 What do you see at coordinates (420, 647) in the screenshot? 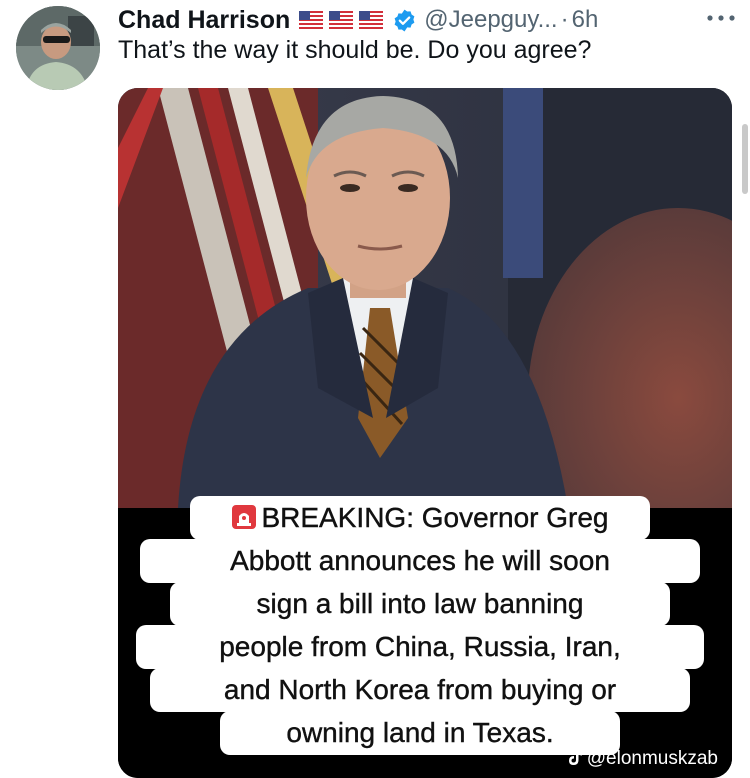
I see `caption-line-4: people from China, Russia, Iran,` at bounding box center [420, 647].